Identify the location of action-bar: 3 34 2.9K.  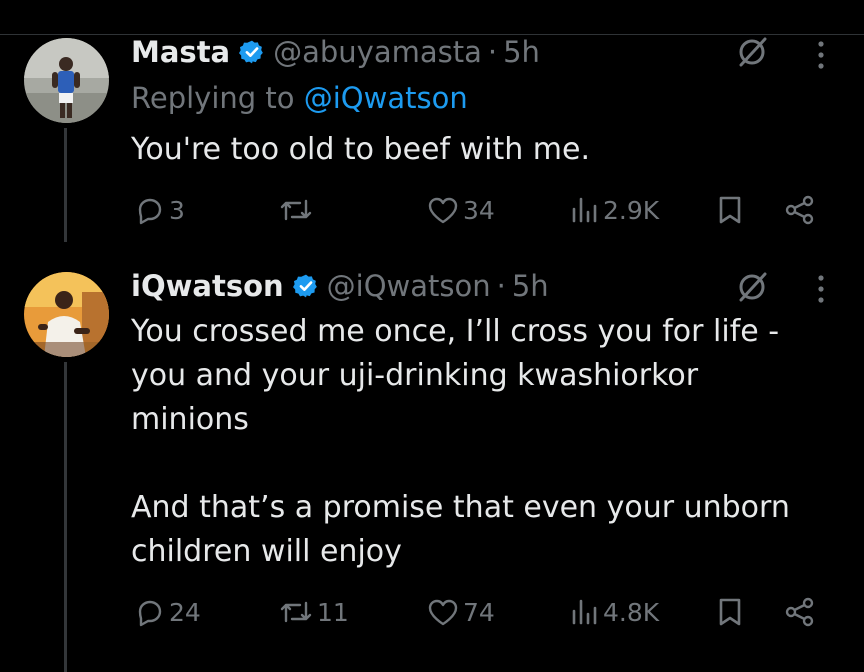
(476, 210).